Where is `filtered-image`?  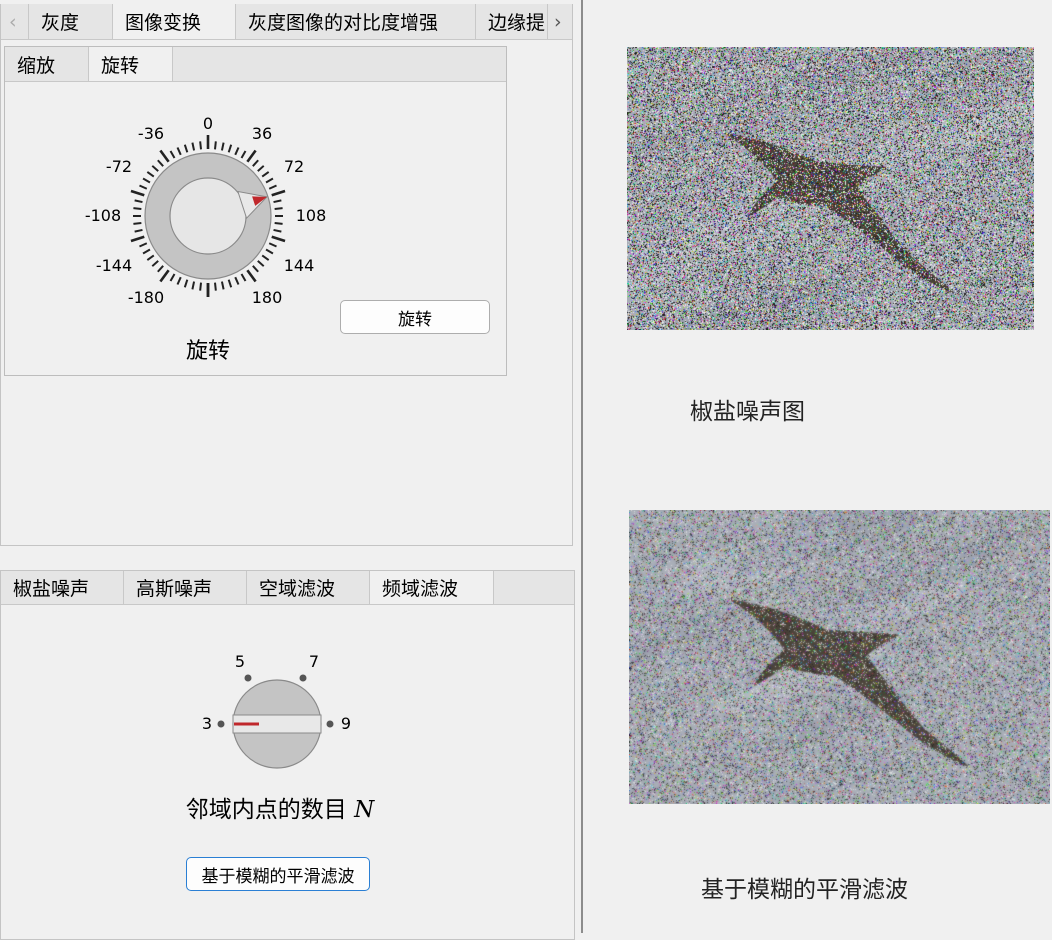
filtered-image is located at coordinates (839, 657).